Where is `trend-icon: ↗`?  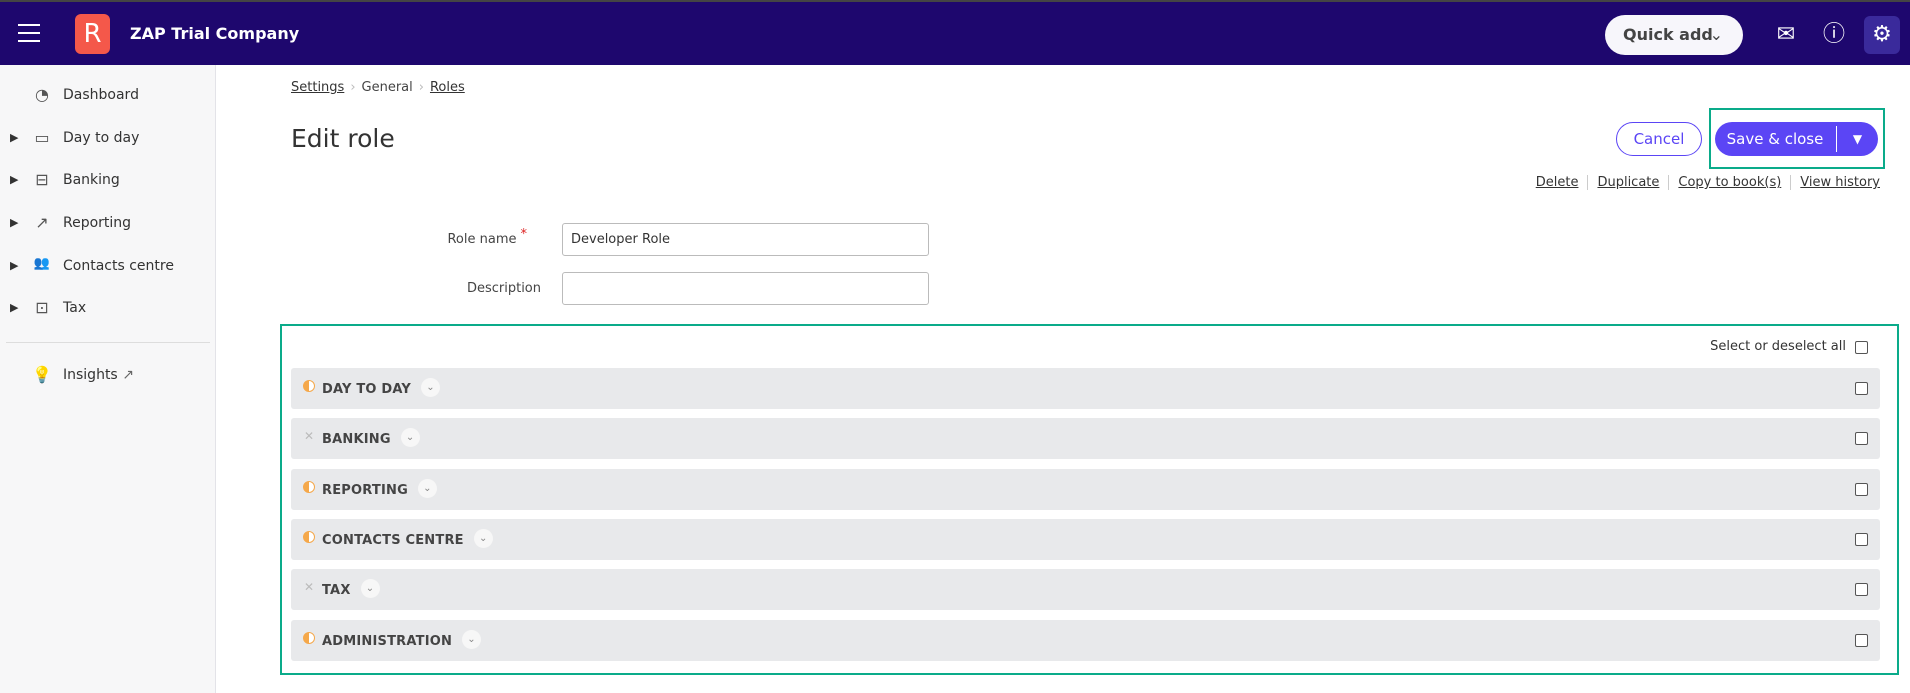 trend-icon: ↗ is located at coordinates (42, 222).